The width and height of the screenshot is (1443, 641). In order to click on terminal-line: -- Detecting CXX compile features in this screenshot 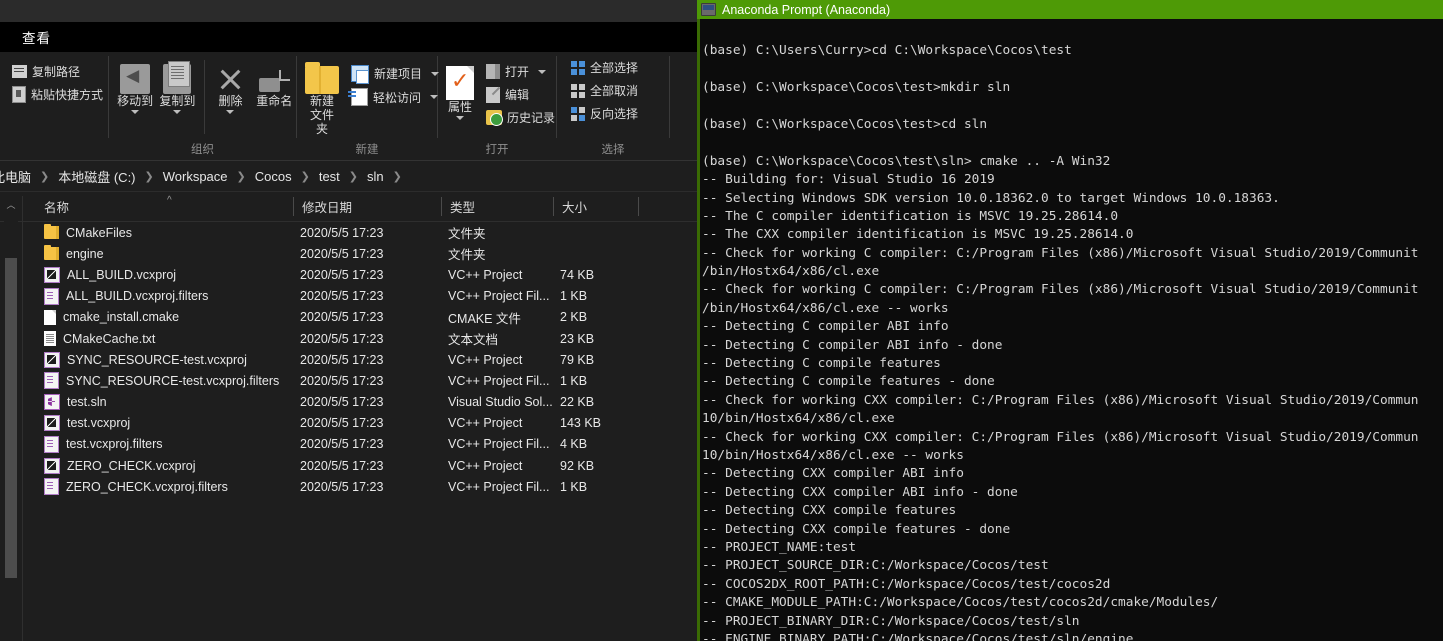, I will do `click(829, 511)`.